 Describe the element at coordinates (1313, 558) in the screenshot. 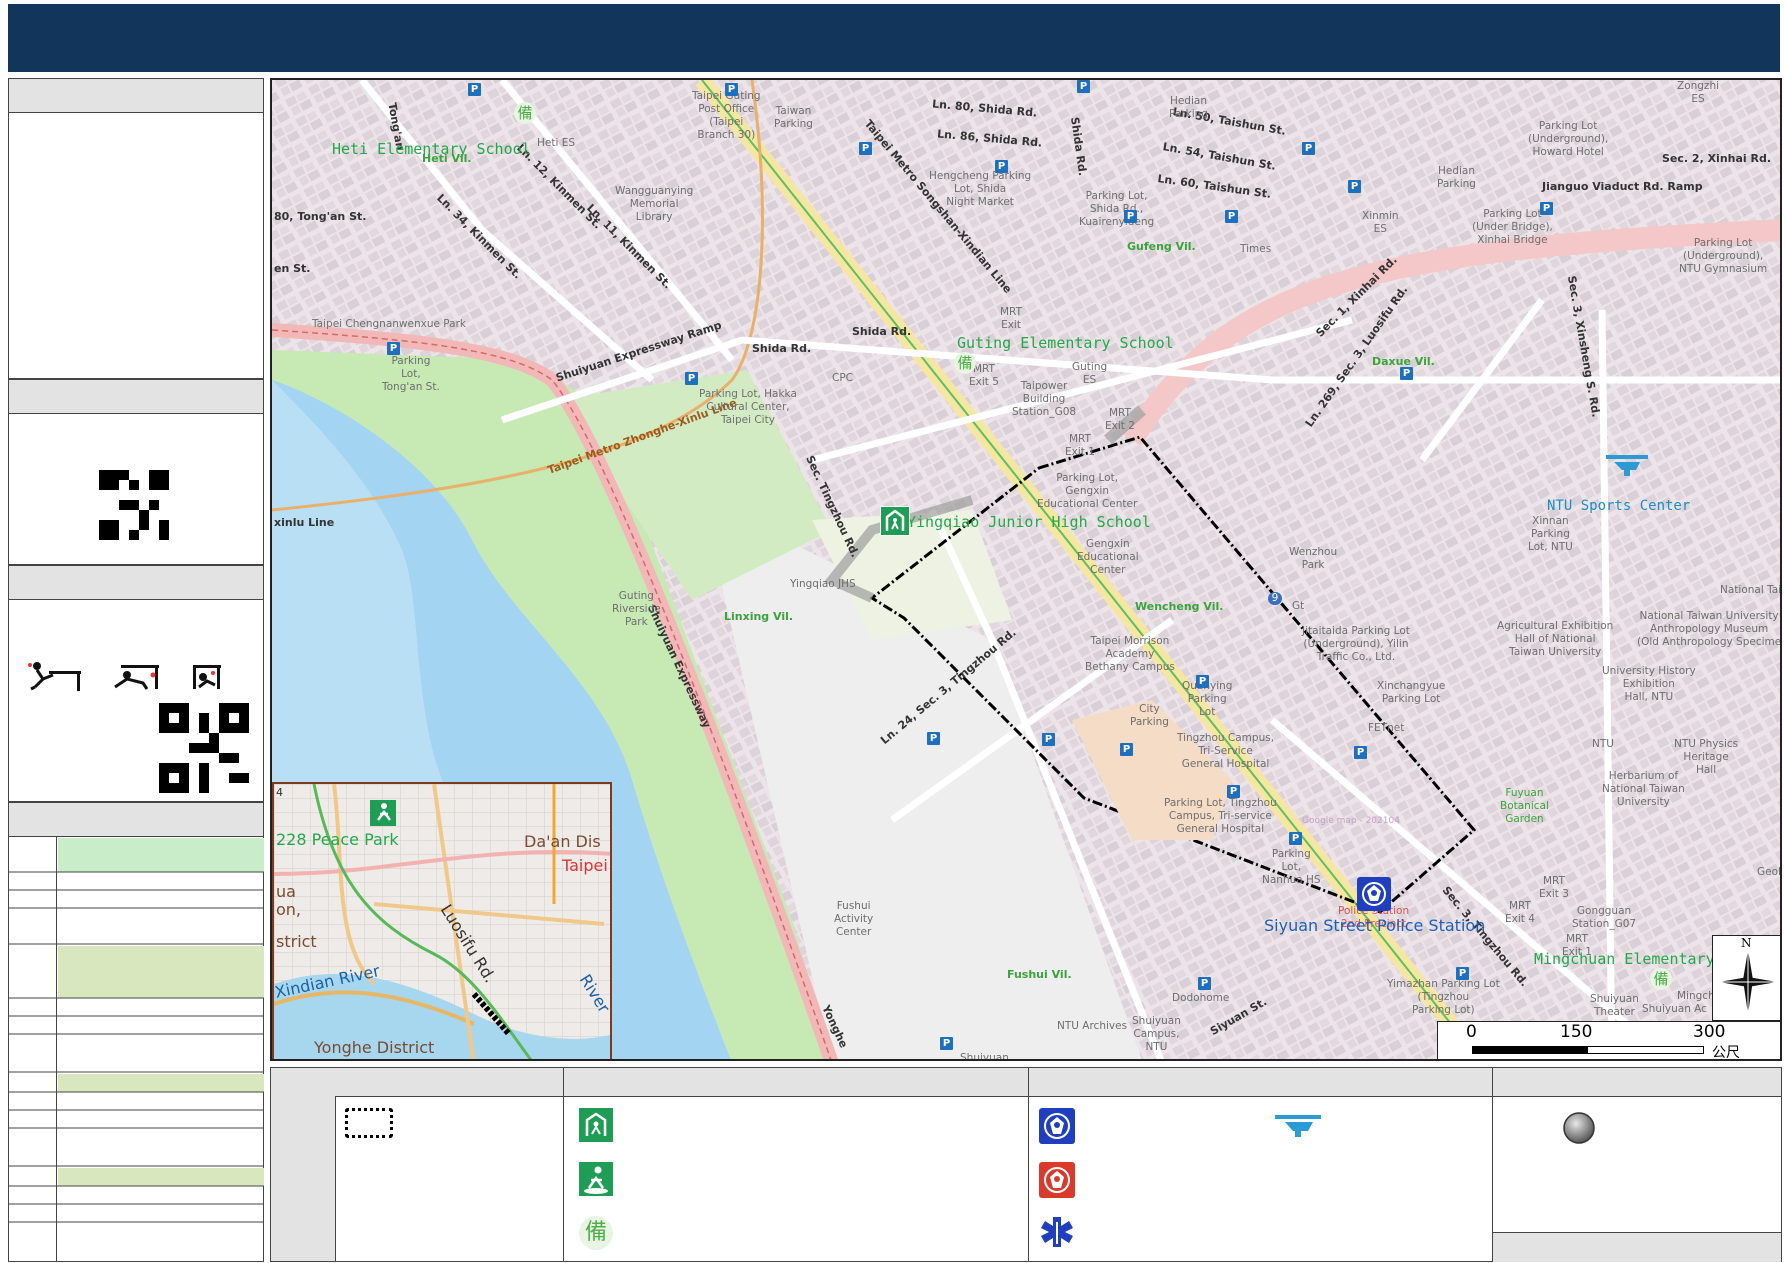

I see `poi-label: Wenzhou Park` at that location.